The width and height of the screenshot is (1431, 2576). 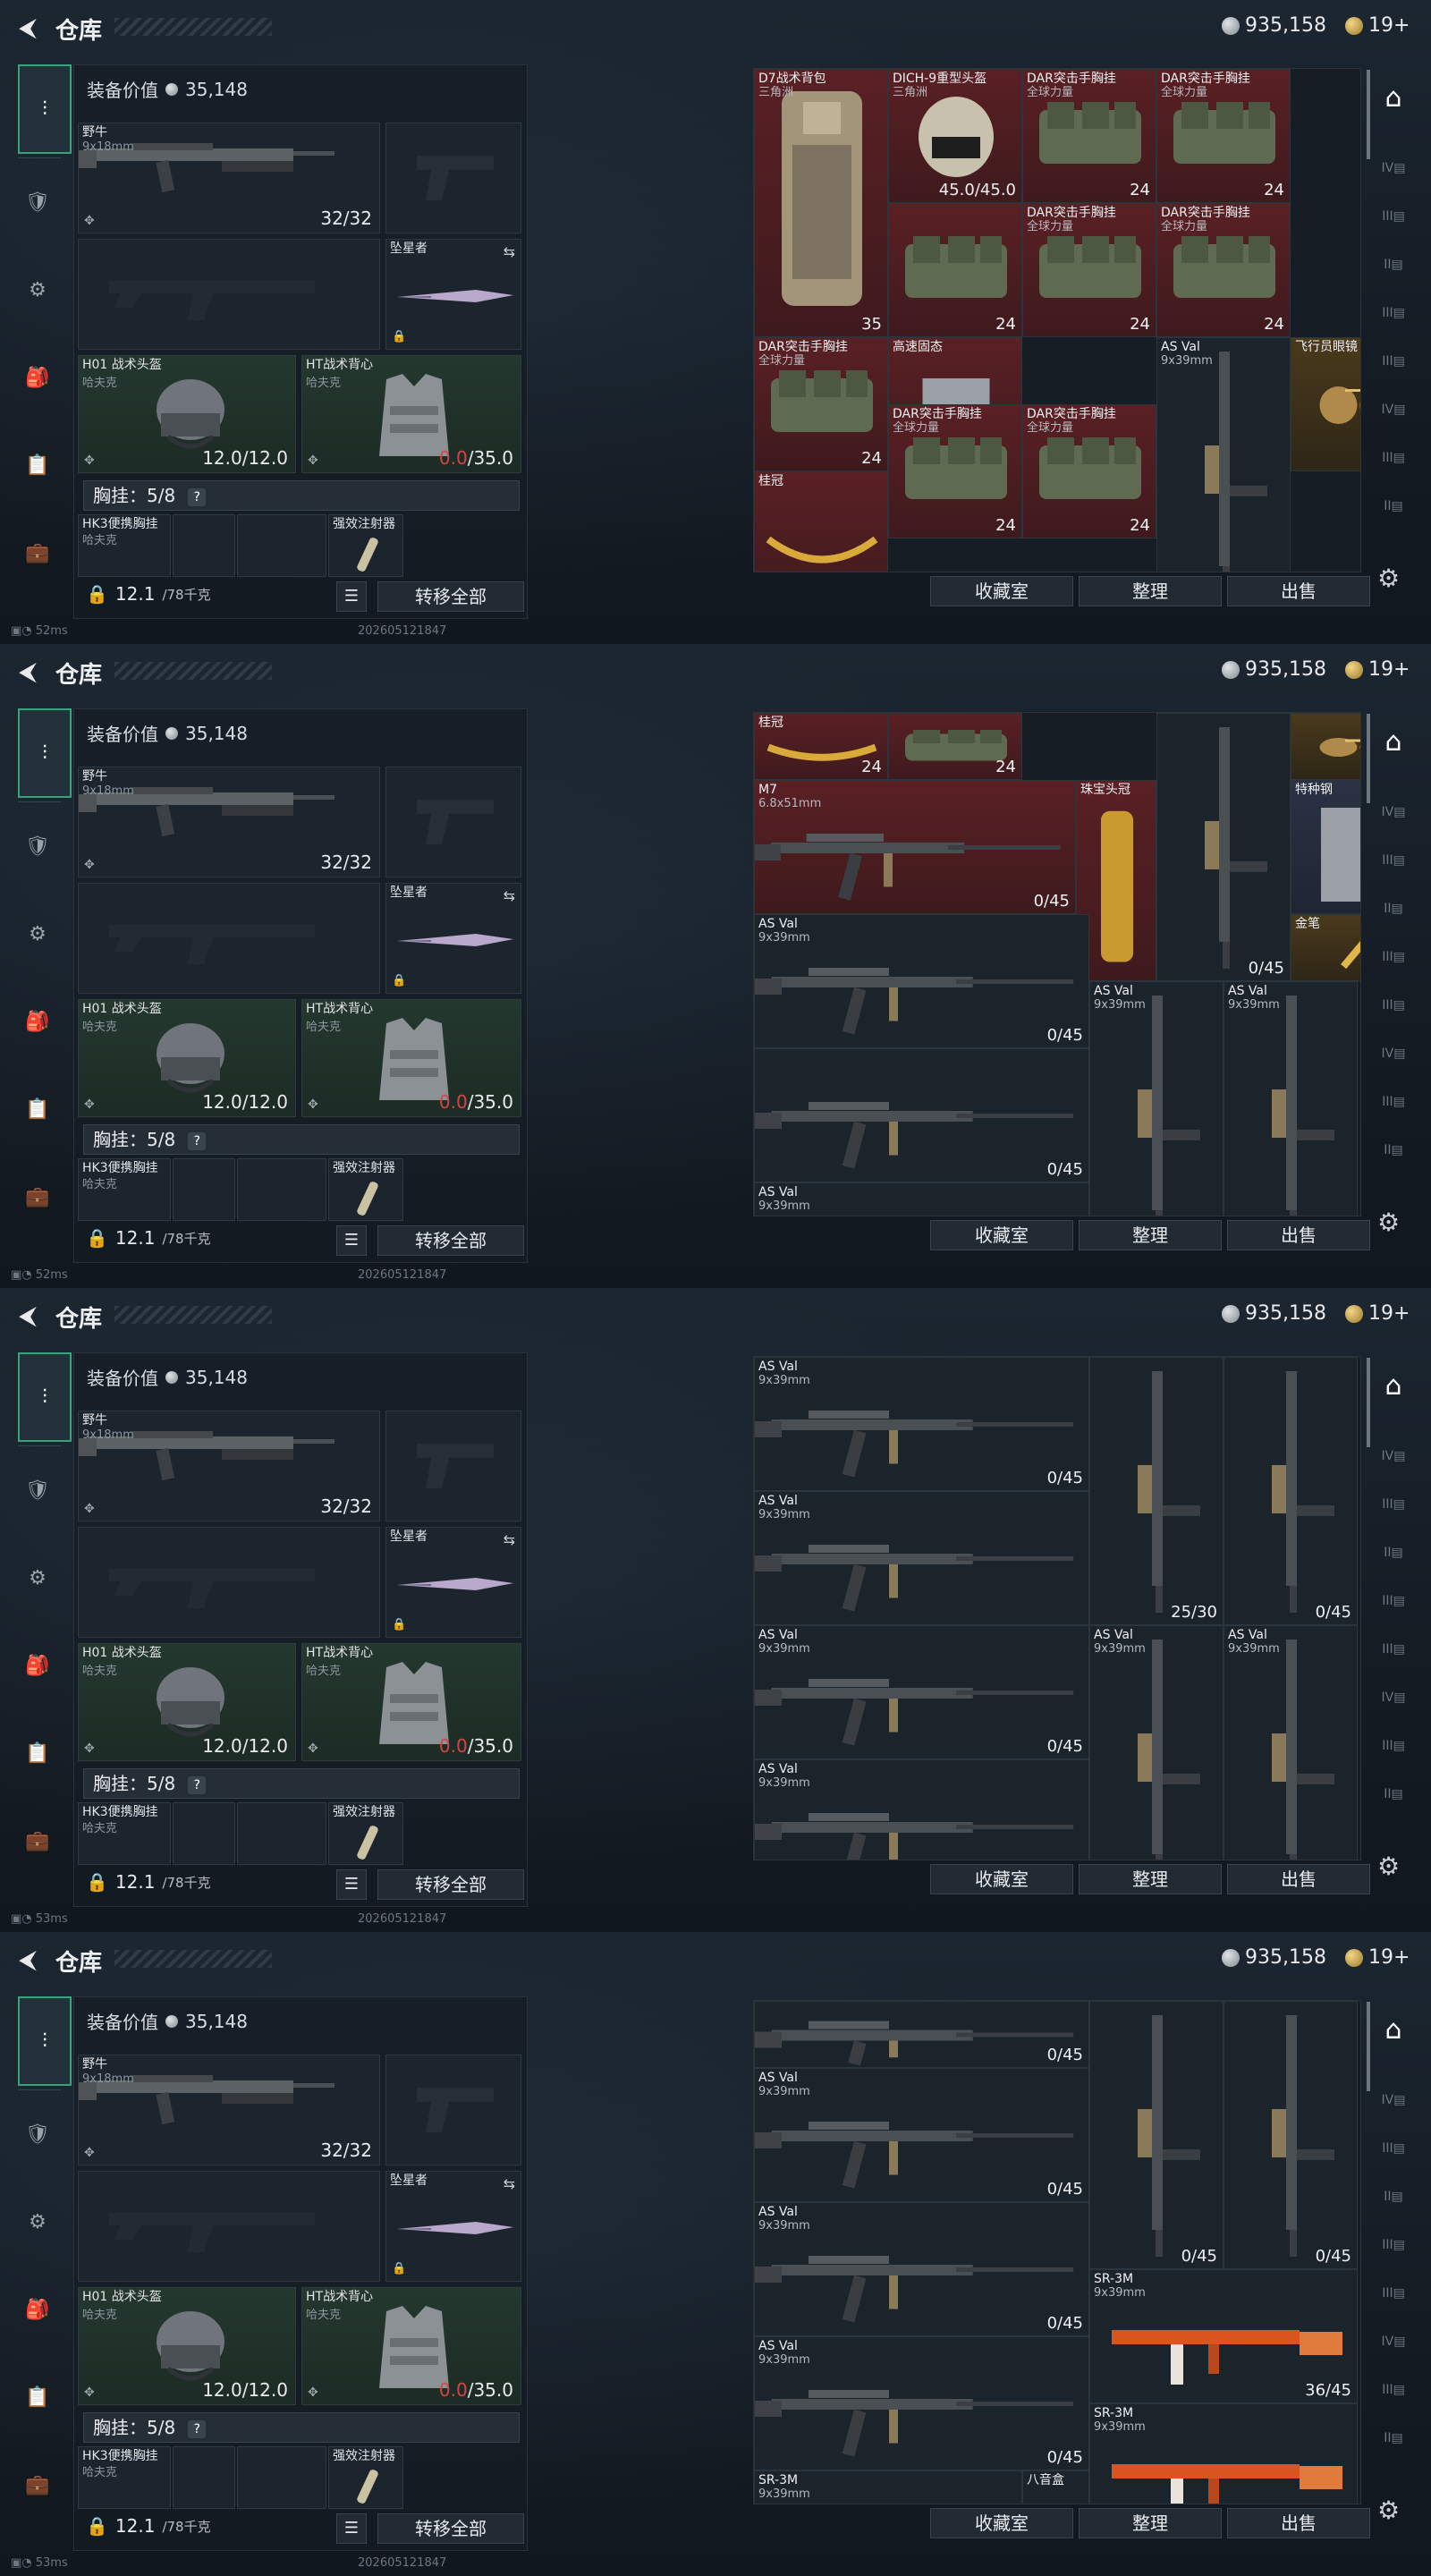 What do you see at coordinates (366, 1833) in the screenshot?
I see `injector-slot: 强效注射器` at bounding box center [366, 1833].